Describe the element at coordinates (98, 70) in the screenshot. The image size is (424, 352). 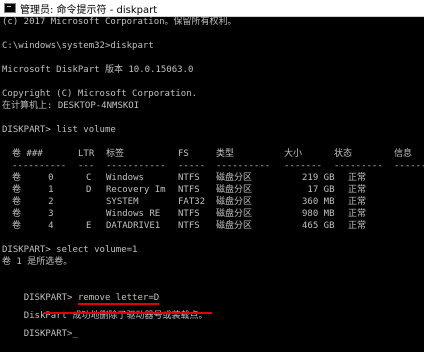
I see `version-line: Microsoft DiskPart 版本 10.0.15063.0` at that location.